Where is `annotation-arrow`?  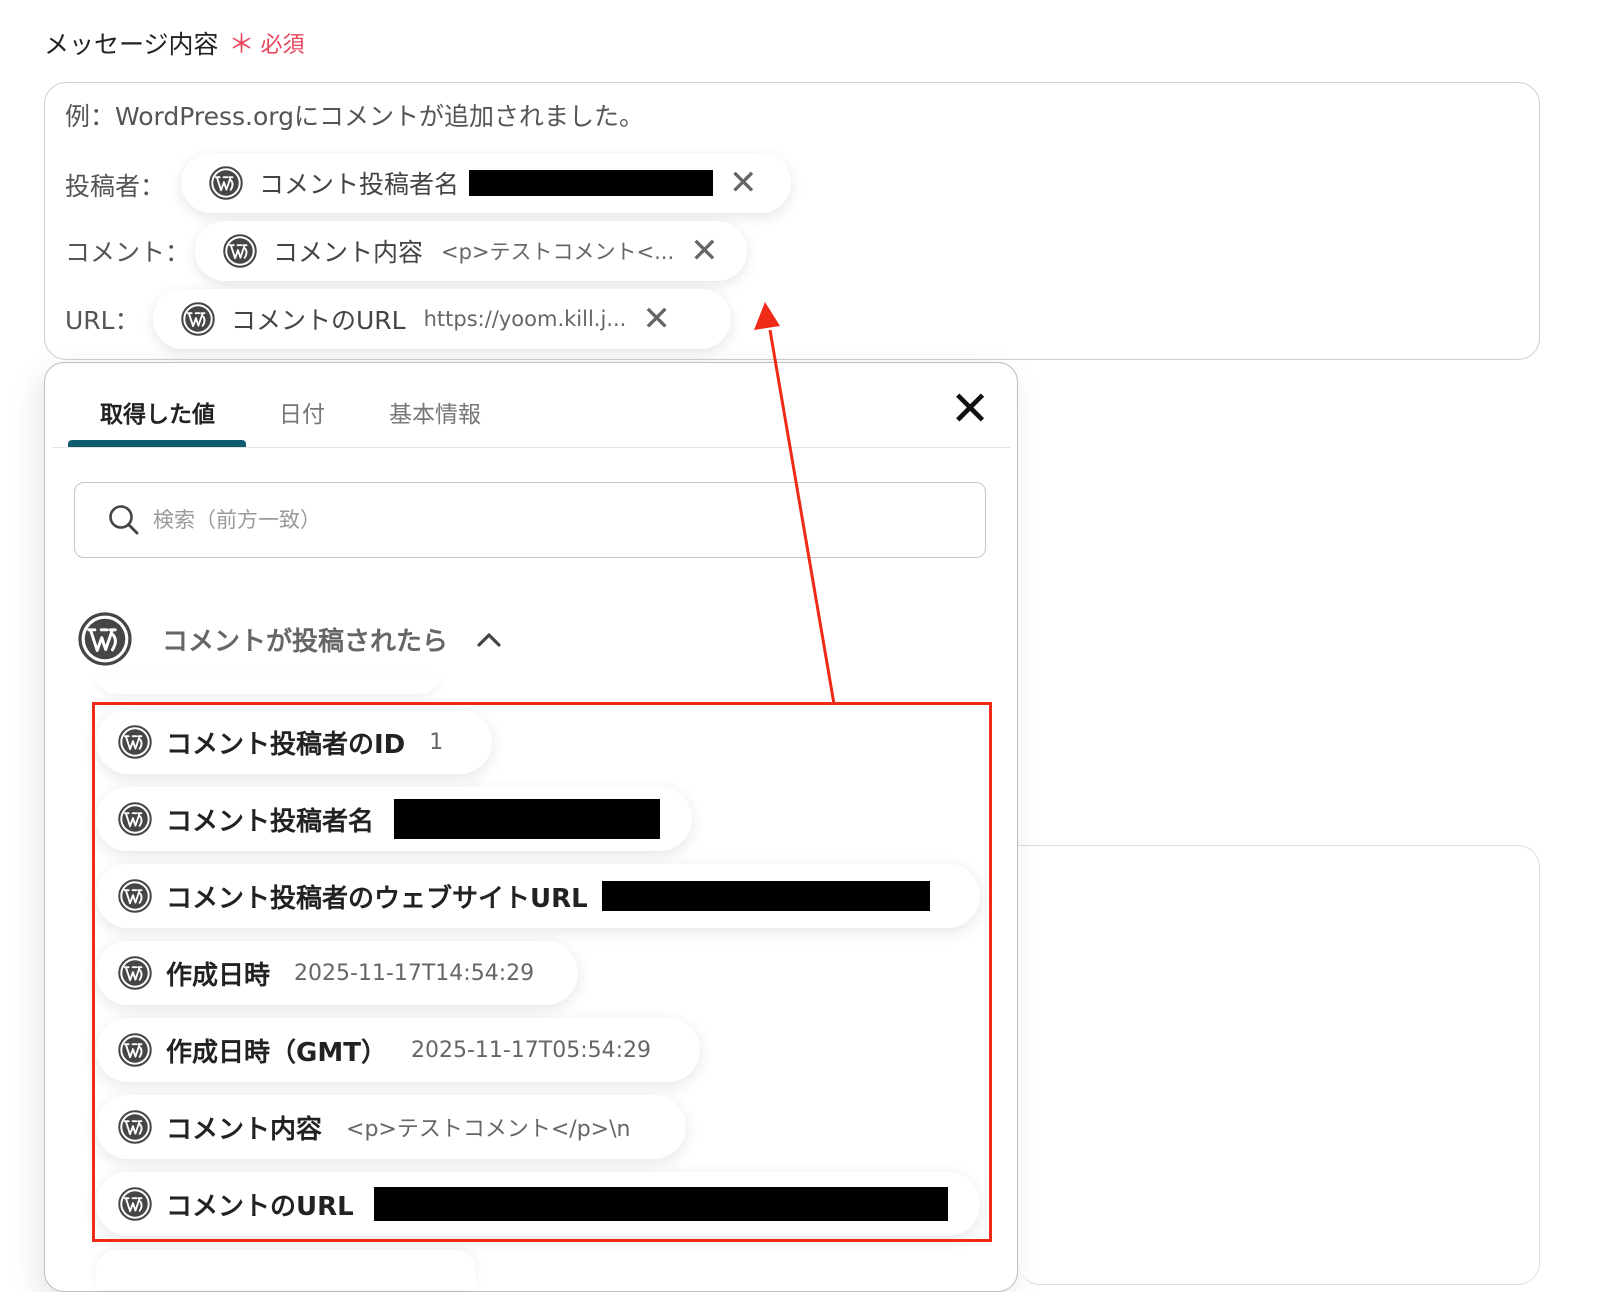 annotation-arrow is located at coordinates (795, 503).